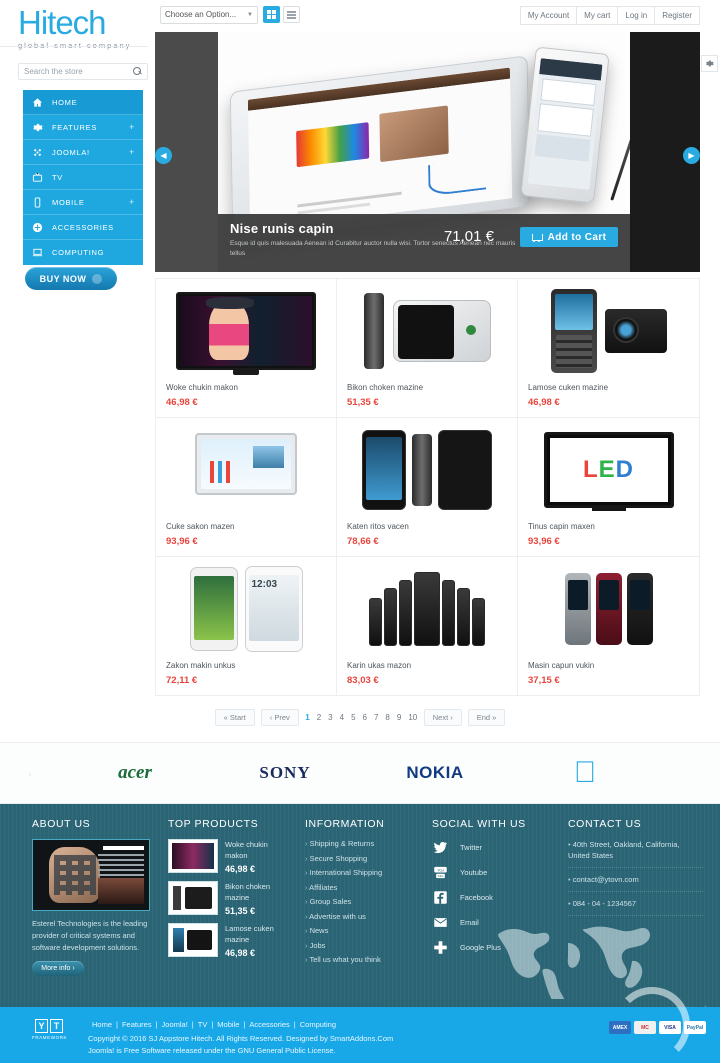 This screenshot has height=1063, width=720. I want to click on link-register: Register, so click(677, 15).